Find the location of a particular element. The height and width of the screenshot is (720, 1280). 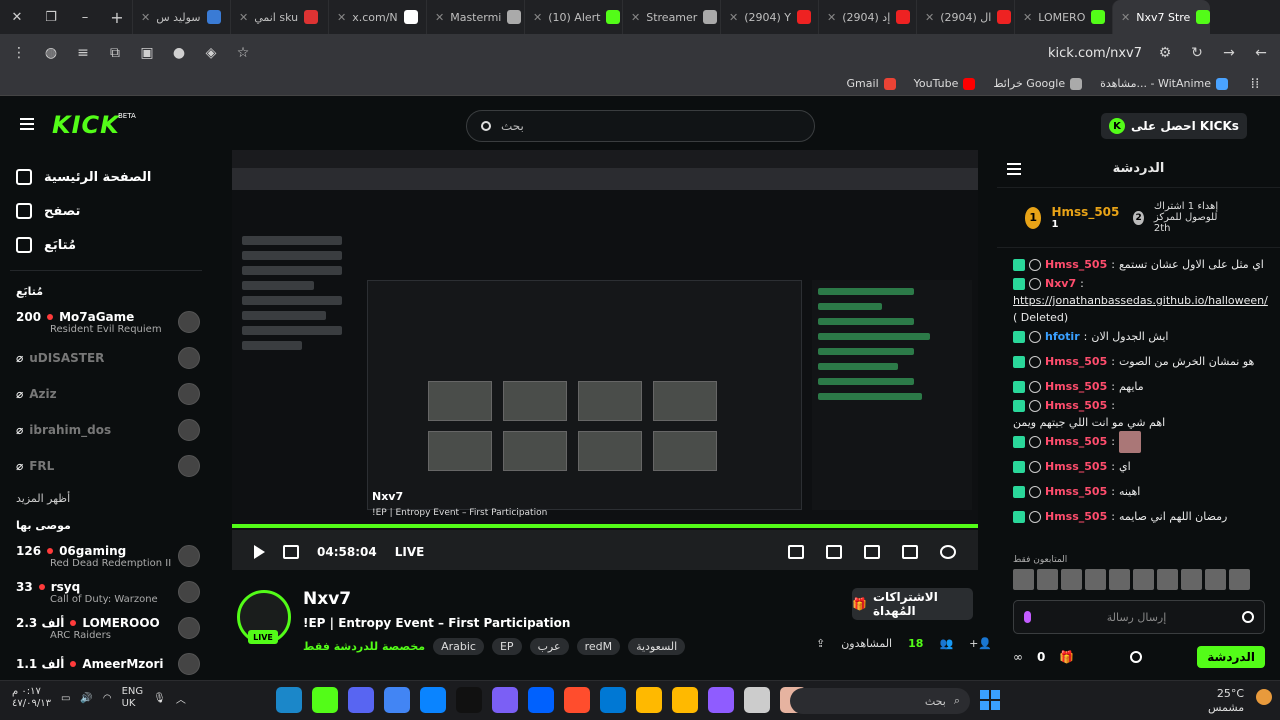

browser-tab: ✕ (2904) إد is located at coordinates (867, 17).